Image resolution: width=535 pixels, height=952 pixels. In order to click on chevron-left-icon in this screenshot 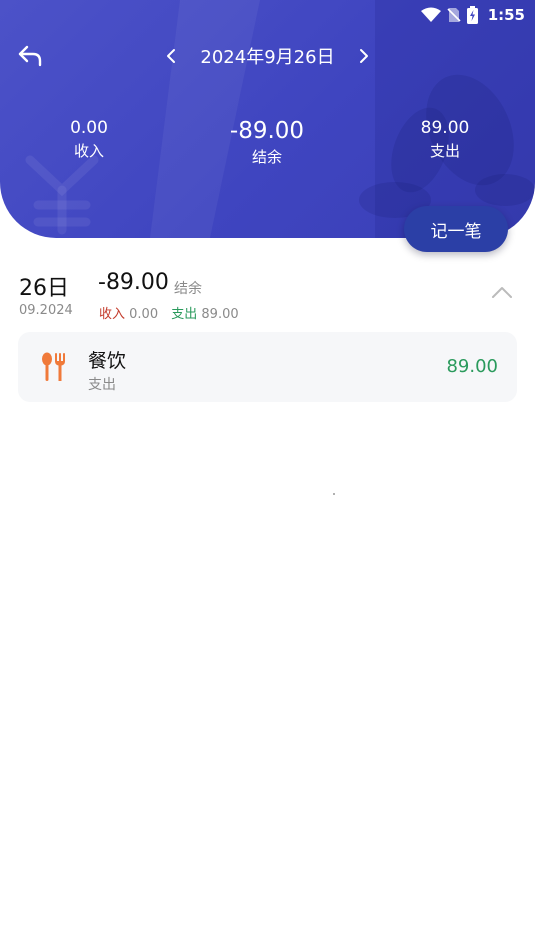, I will do `click(171, 56)`.